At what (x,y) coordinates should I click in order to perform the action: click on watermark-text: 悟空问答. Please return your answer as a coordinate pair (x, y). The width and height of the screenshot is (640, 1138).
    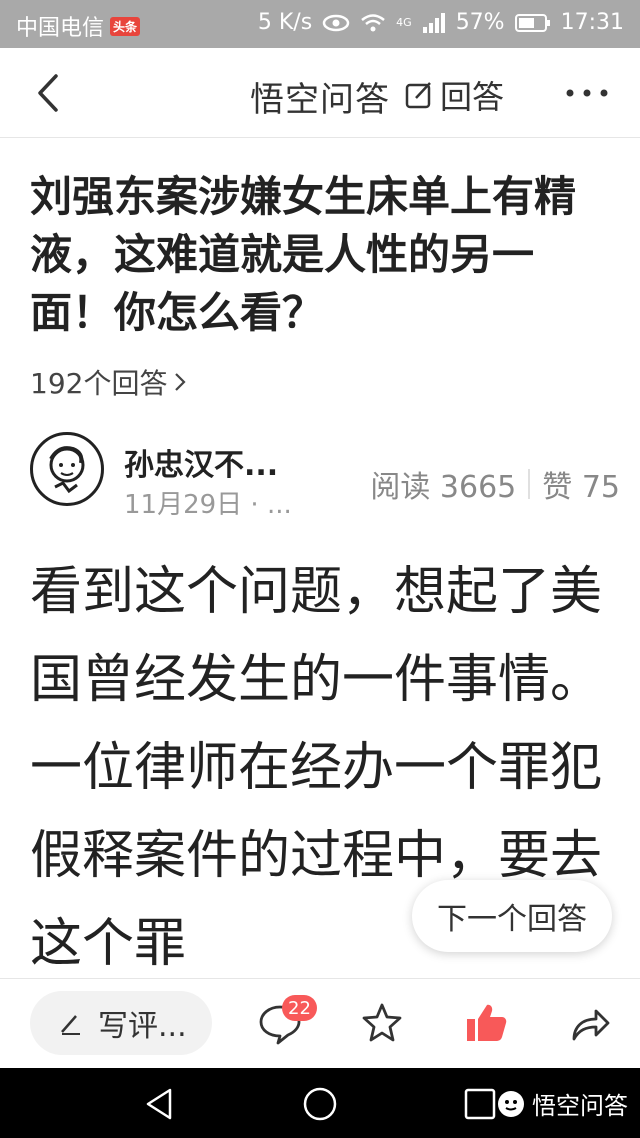
    Looking at the image, I should click on (580, 1106).